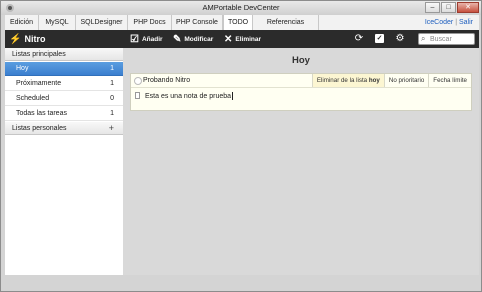  What do you see at coordinates (233, 96) in the screenshot?
I see `text-cursor` at bounding box center [233, 96].